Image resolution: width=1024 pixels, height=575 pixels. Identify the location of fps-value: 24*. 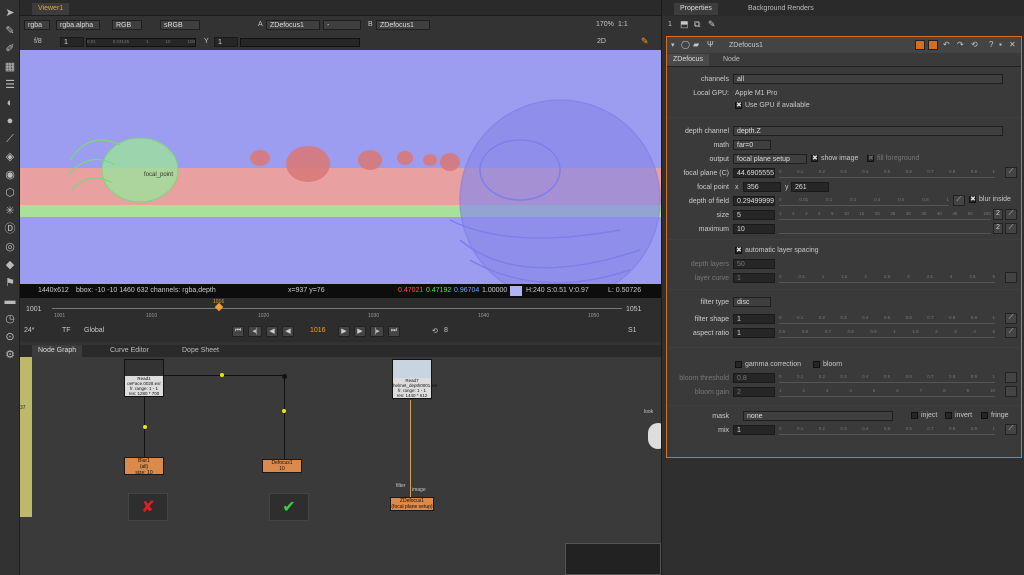
(29, 330).